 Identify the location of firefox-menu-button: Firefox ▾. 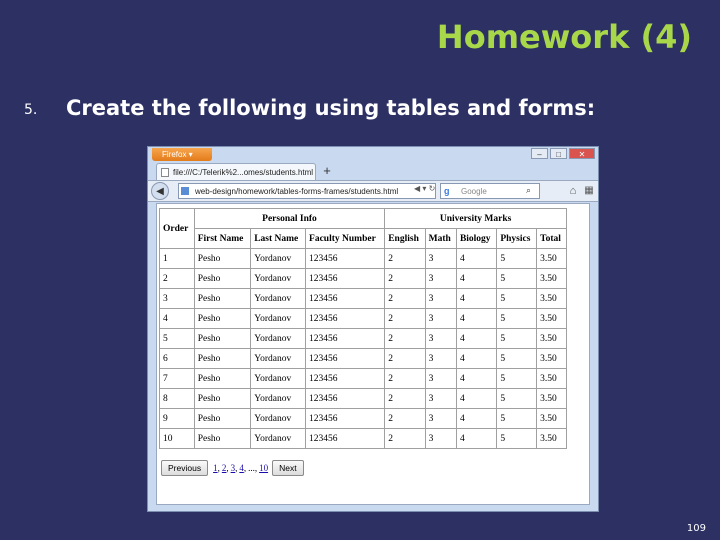
(182, 154).